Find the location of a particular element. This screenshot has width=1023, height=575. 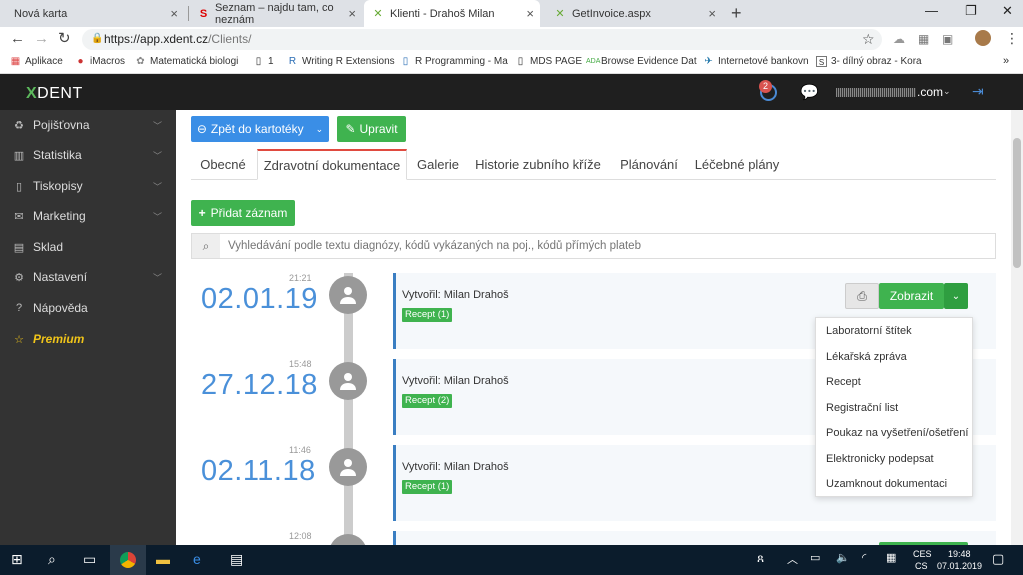

apps-icon: ▦ is located at coordinates (15, 61).